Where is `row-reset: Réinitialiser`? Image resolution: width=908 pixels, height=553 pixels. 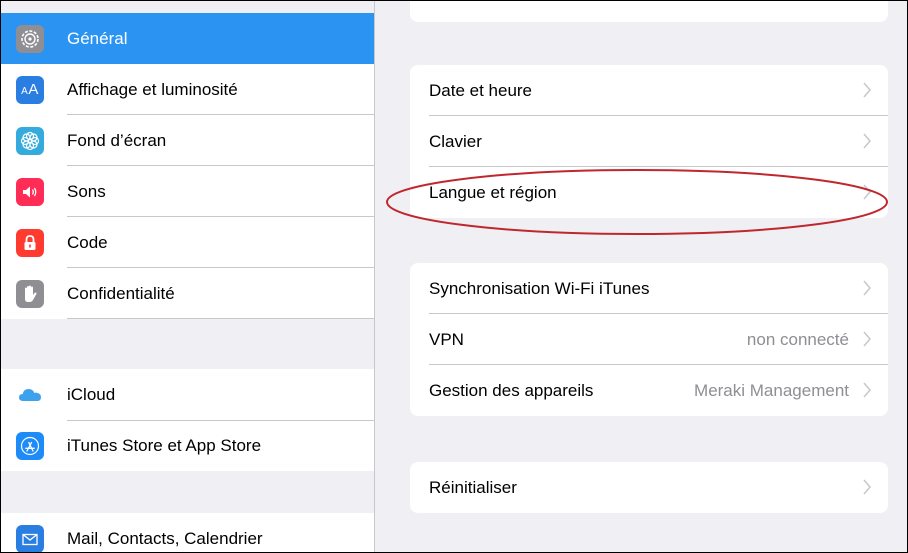 row-reset: Réinitialiser is located at coordinates (649, 487).